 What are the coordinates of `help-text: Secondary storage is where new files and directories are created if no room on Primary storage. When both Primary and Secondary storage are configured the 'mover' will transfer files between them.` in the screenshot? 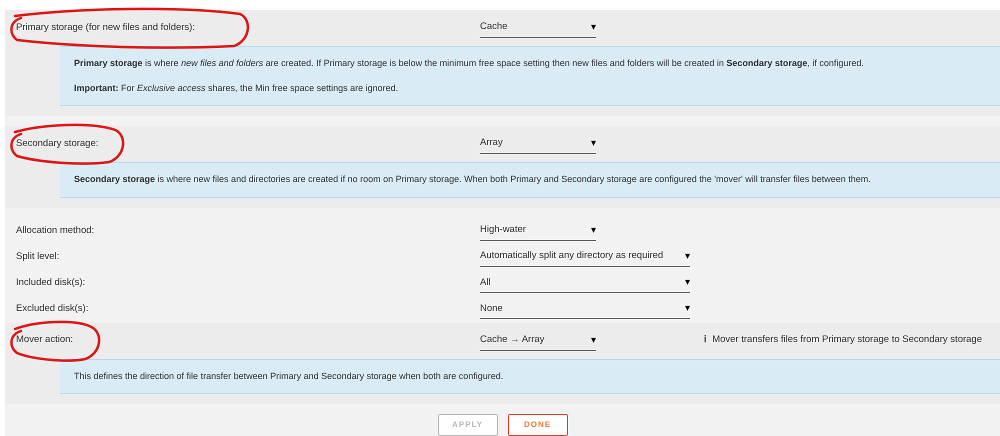 It's located at (473, 179).